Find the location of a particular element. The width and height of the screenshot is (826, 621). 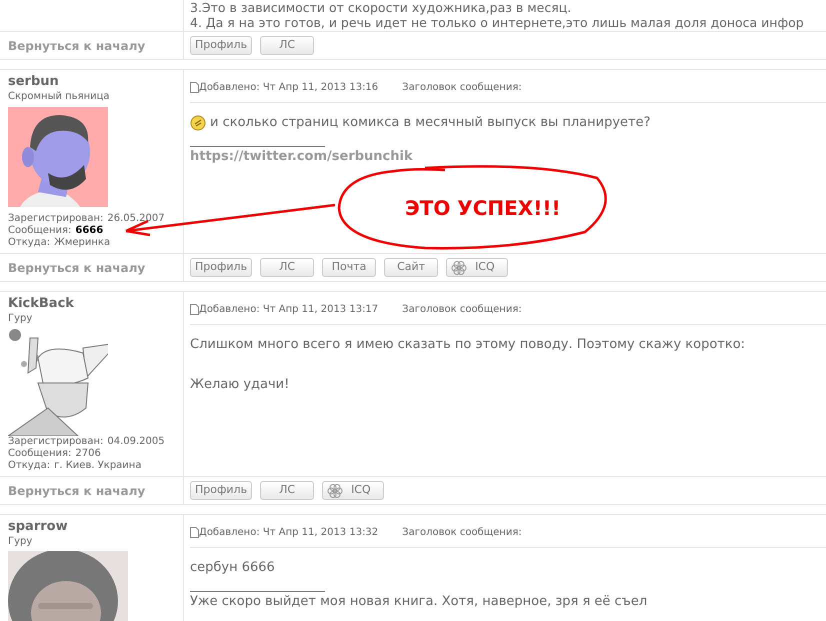

post-text: Уже скоро выйдет моя новая книга. Хотя, наверное, зря я её съел is located at coordinates (419, 602).